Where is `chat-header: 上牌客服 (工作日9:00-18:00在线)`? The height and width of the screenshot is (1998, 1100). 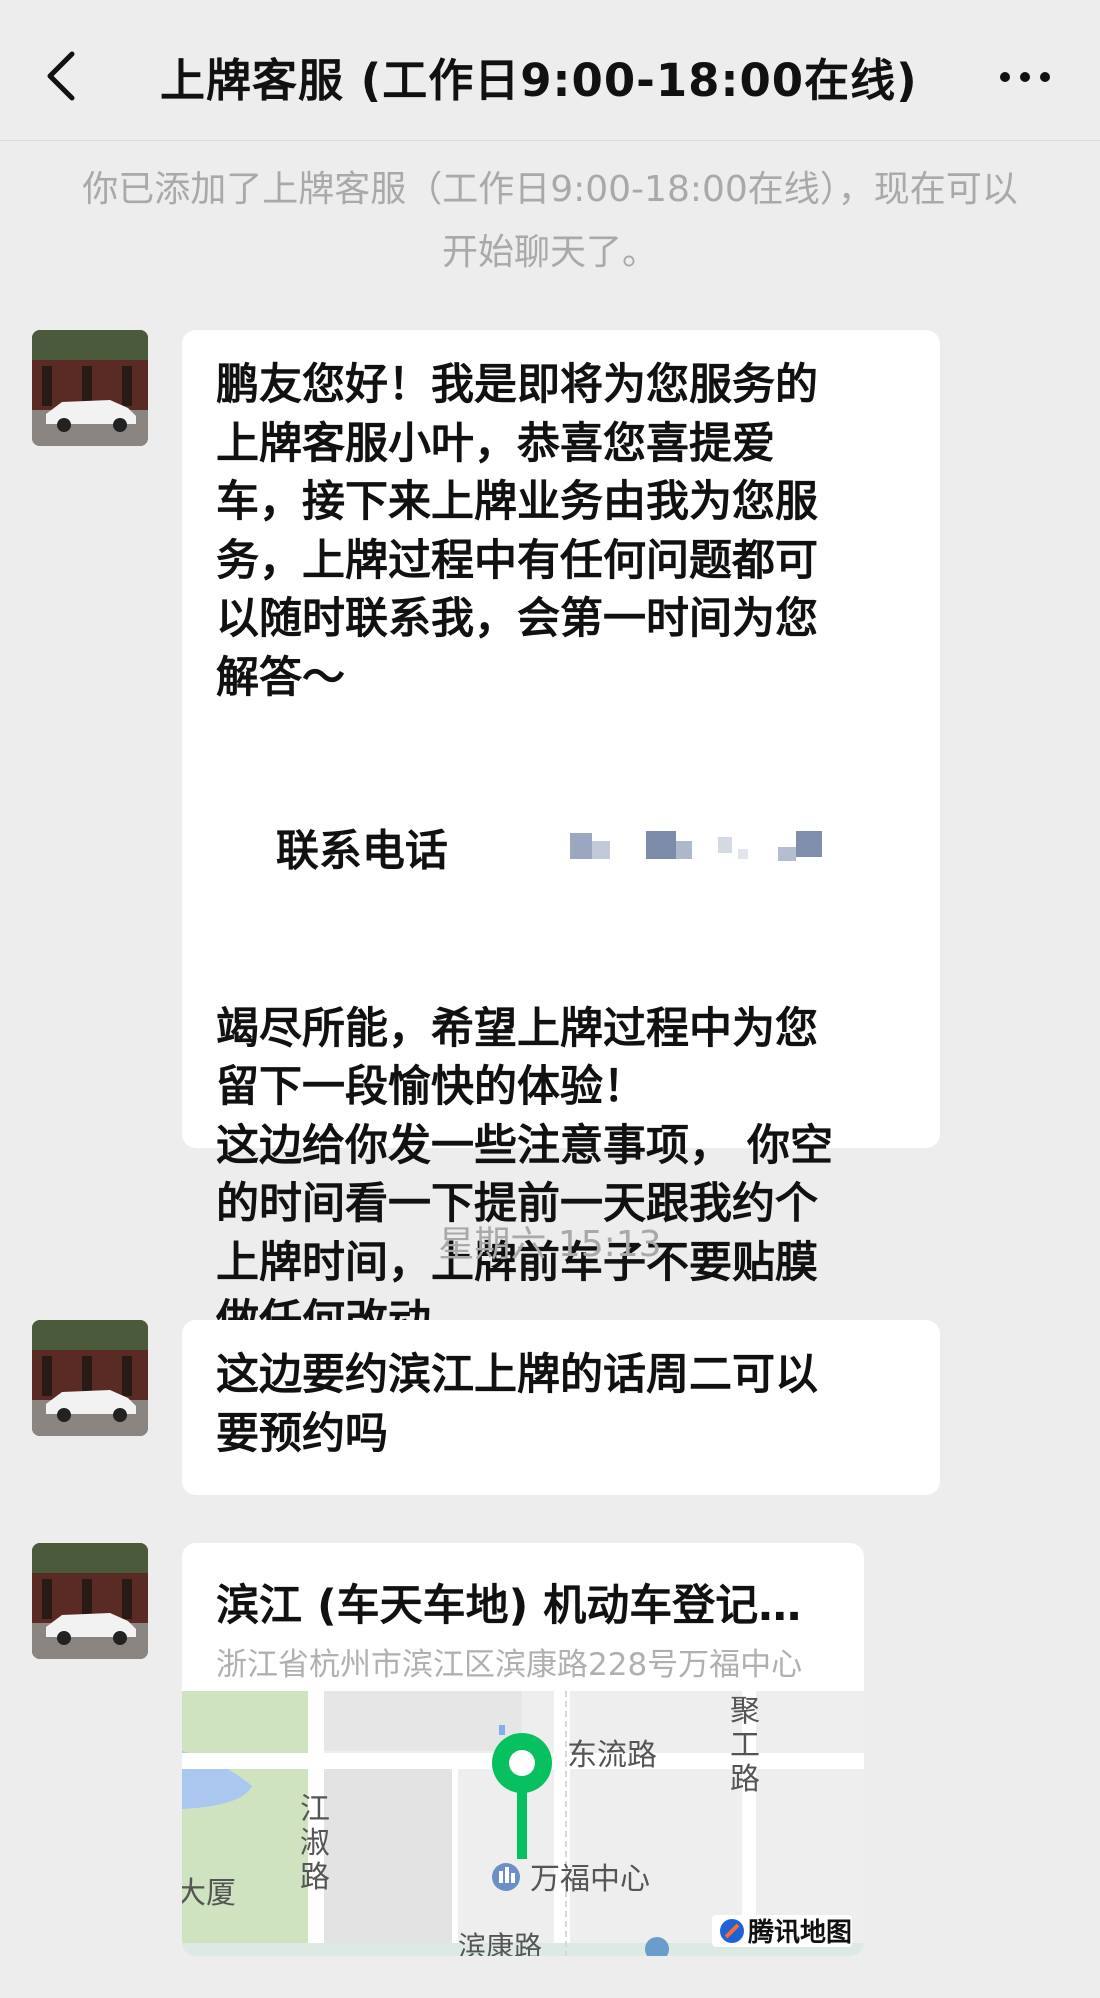
chat-header: 上牌客服 (工作日9:00-18:00在线) is located at coordinates (550, 70).